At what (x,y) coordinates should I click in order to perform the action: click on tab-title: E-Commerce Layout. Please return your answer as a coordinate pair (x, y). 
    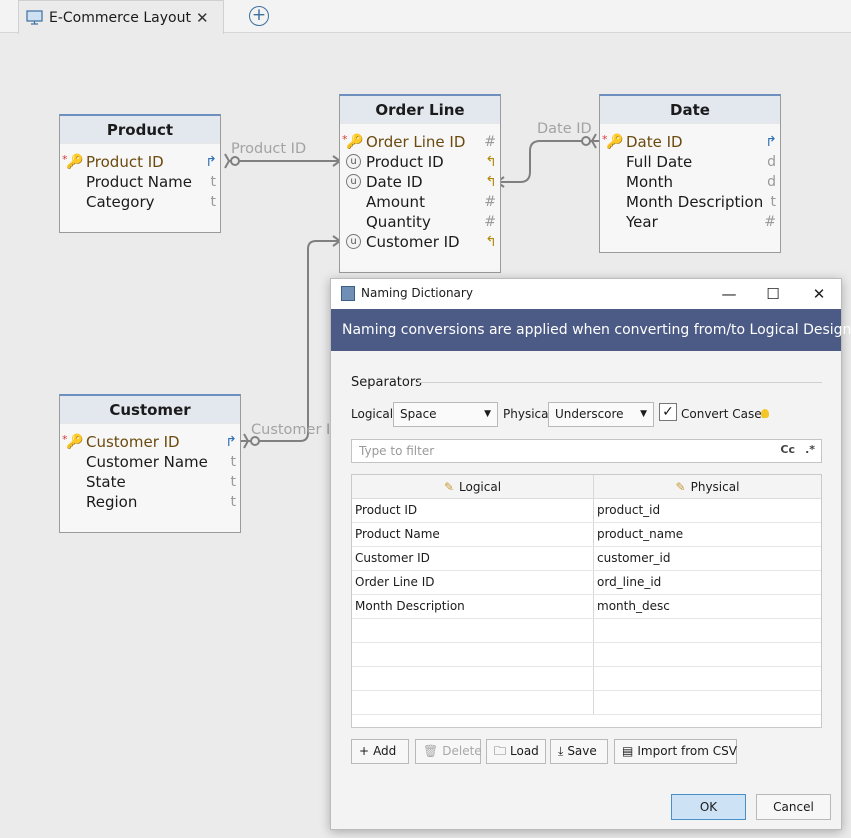
    Looking at the image, I should click on (120, 17).